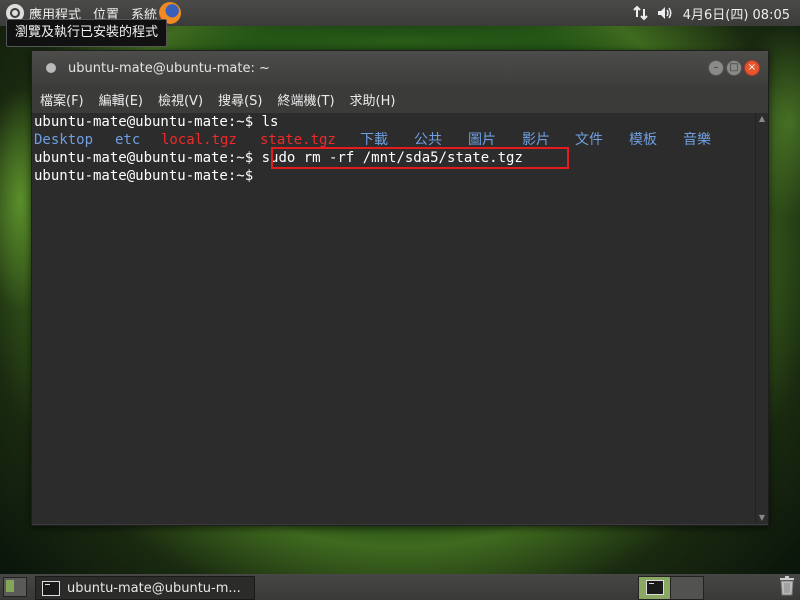 The width and height of the screenshot is (800, 600). Describe the element at coordinates (762, 518) in the screenshot. I see `scroll-down-arrow-icon: ▼` at that location.